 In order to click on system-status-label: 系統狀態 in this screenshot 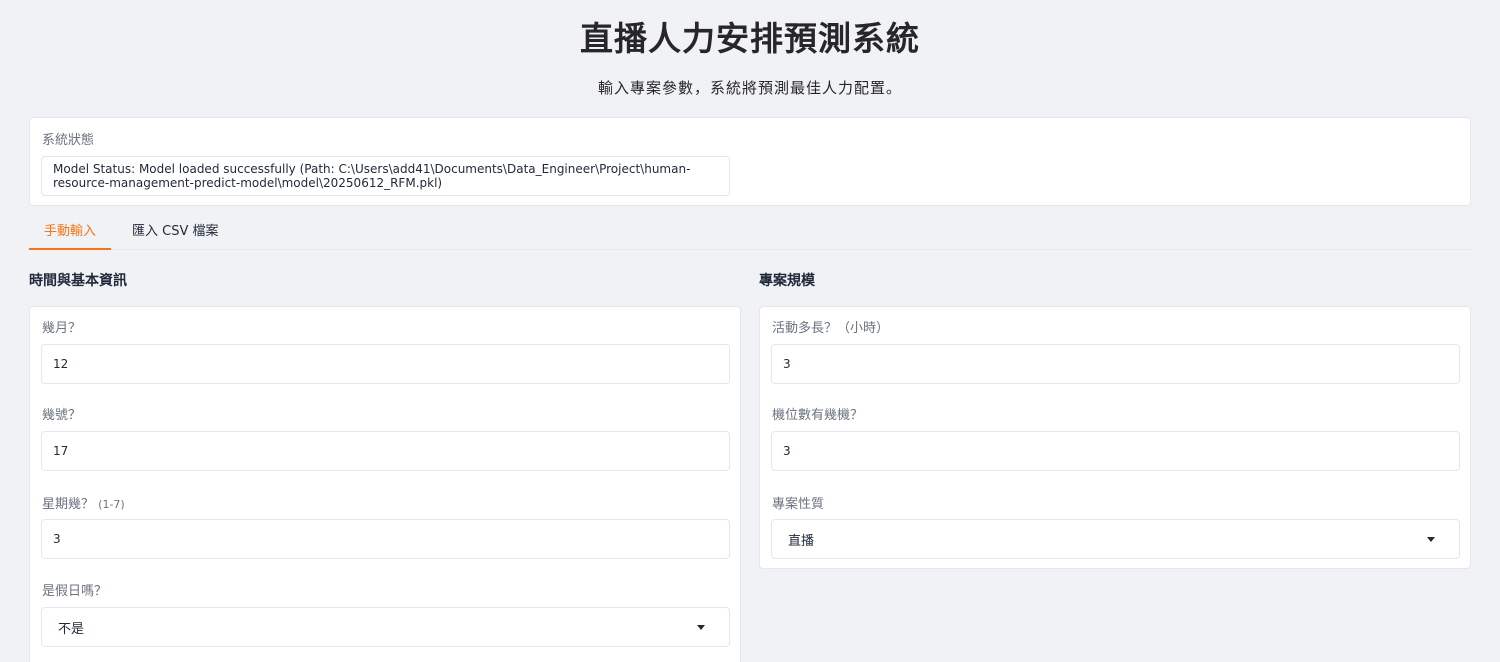, I will do `click(68, 140)`.